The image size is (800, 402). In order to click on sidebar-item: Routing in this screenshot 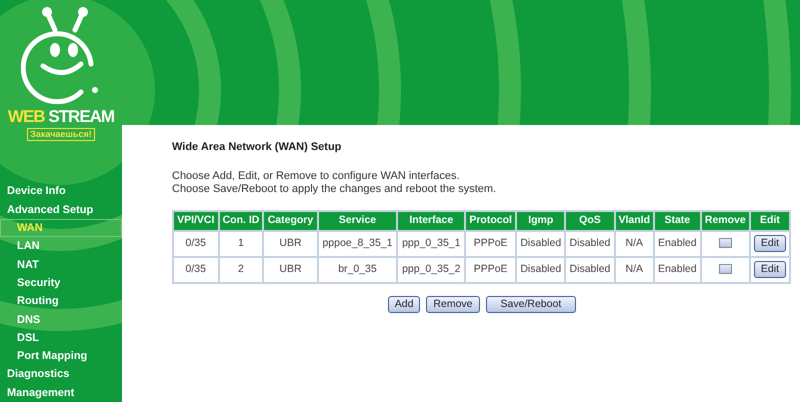, I will do `click(61, 301)`.